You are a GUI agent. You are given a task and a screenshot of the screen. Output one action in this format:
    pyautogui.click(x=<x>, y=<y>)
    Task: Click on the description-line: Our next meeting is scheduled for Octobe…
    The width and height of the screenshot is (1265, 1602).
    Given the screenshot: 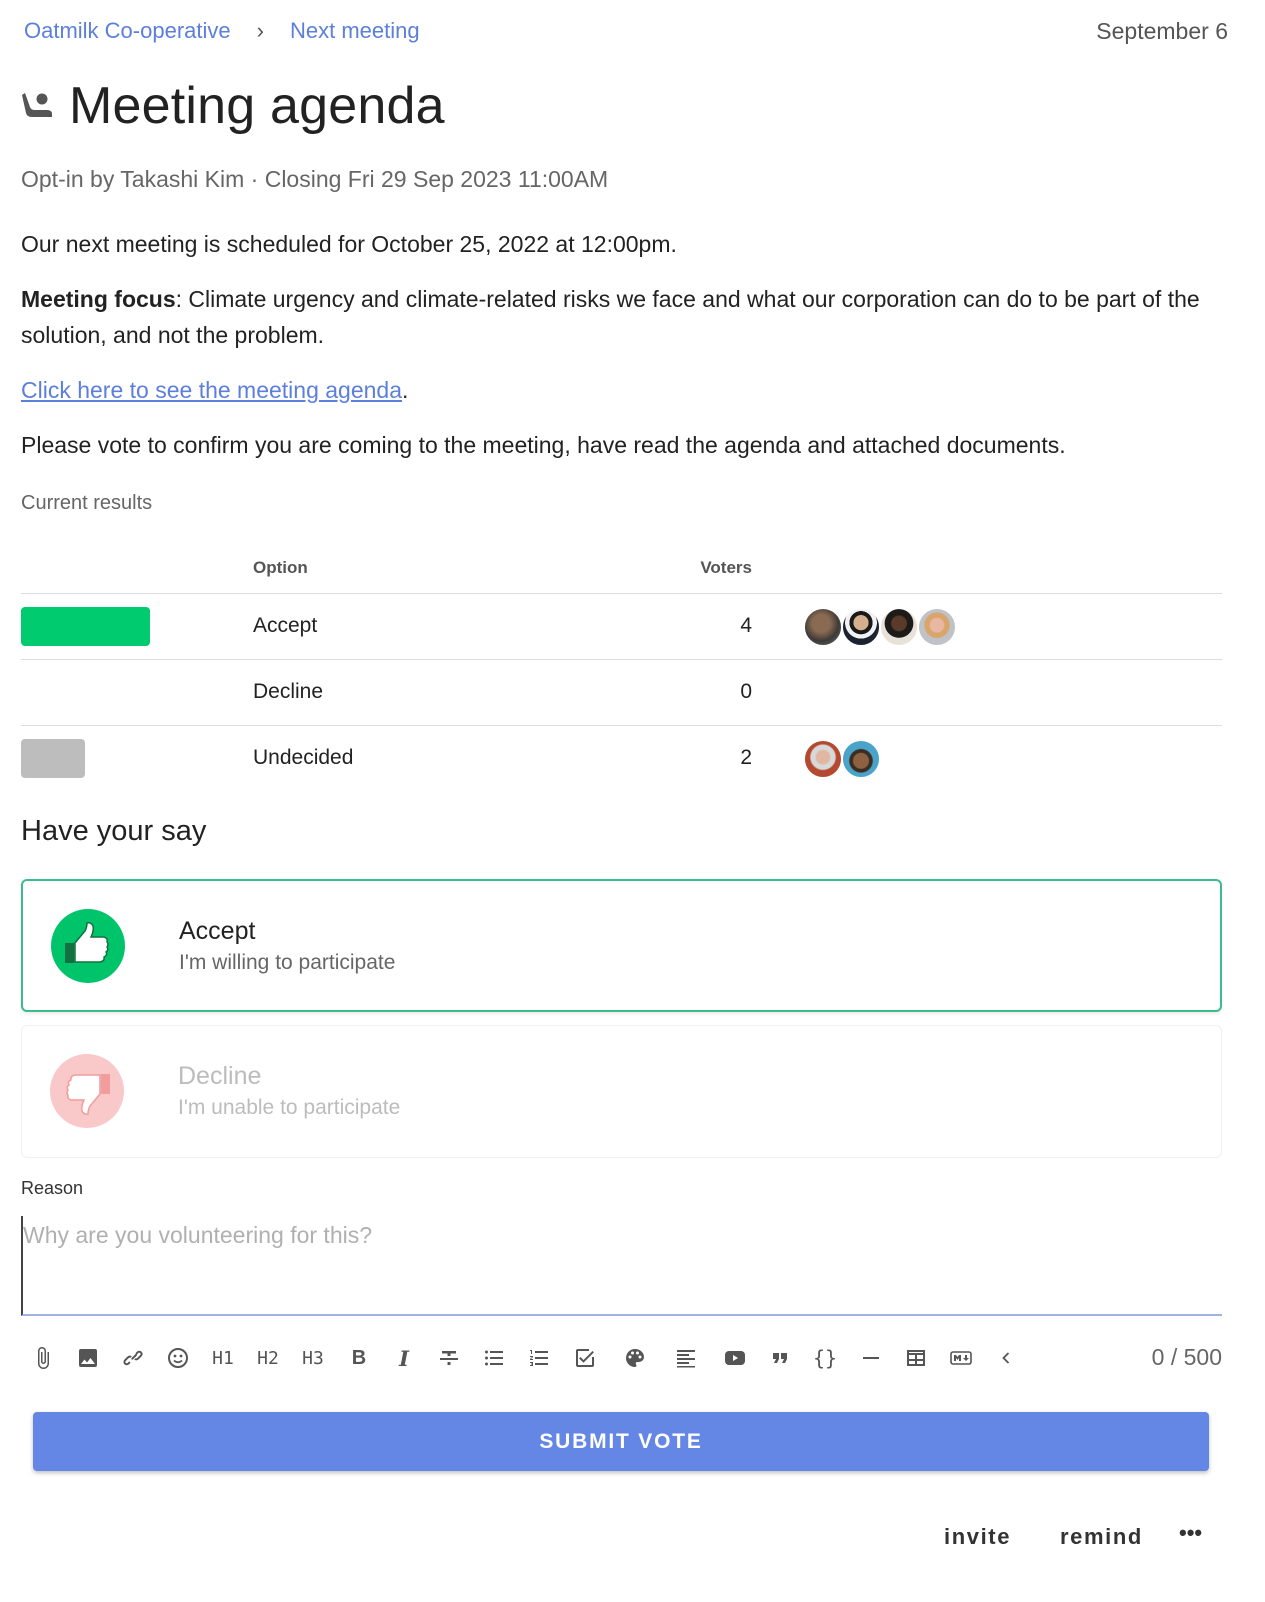 What is the action you would take?
    pyautogui.click(x=349, y=244)
    